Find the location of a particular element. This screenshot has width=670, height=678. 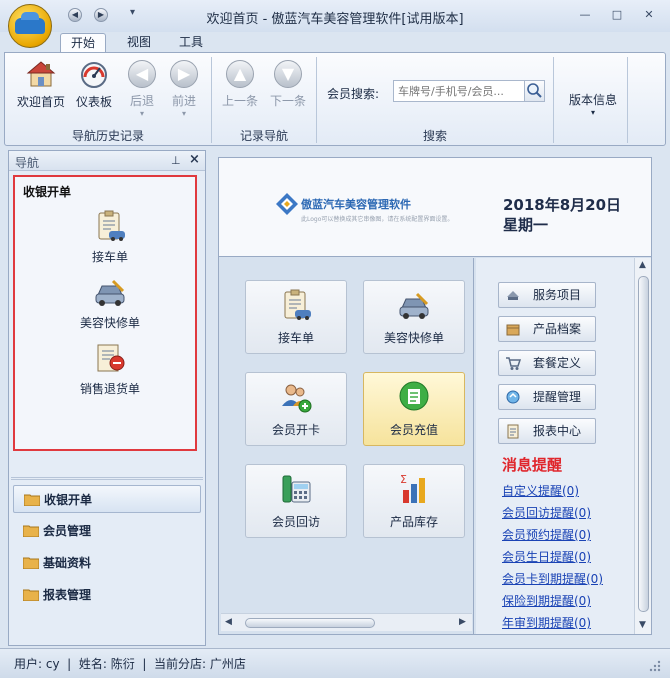

nav-category-members: 会员管理 is located at coordinates (107, 531).